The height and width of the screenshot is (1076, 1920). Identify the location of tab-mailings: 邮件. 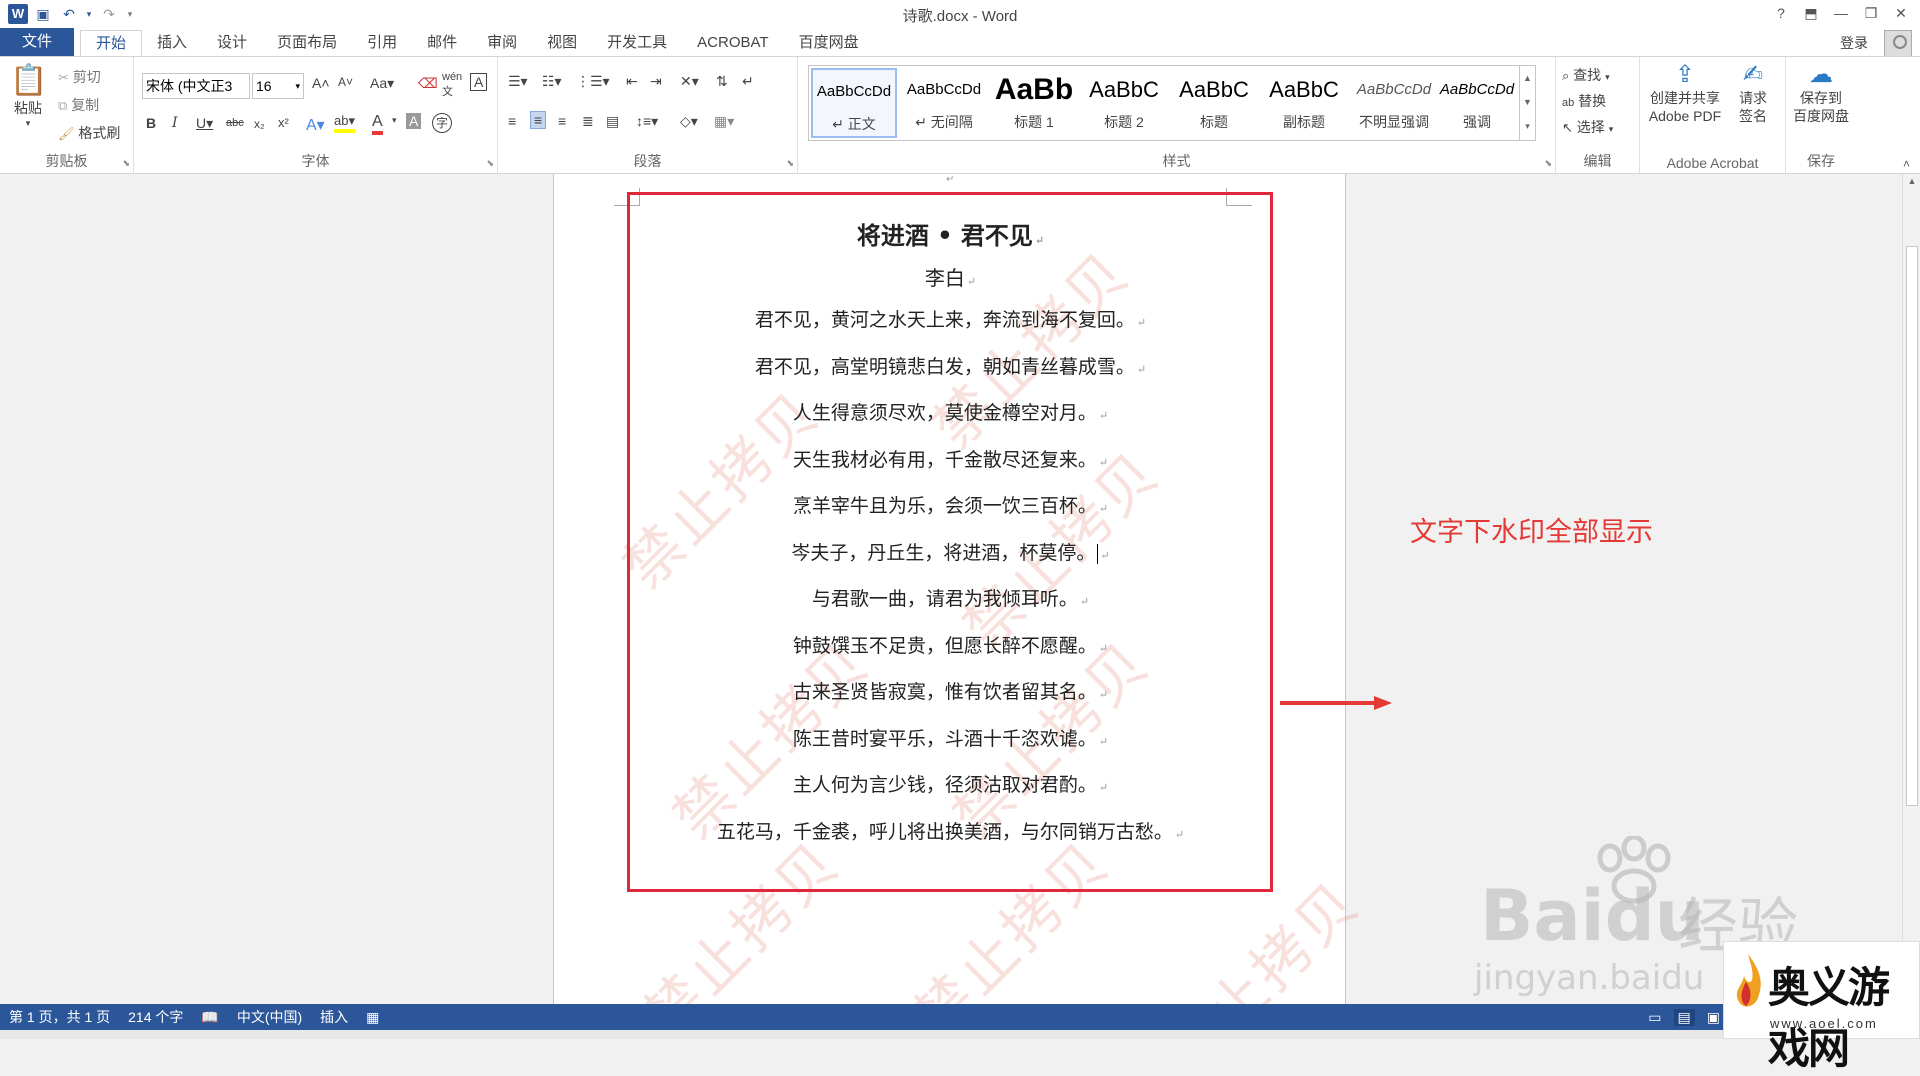
(442, 43).